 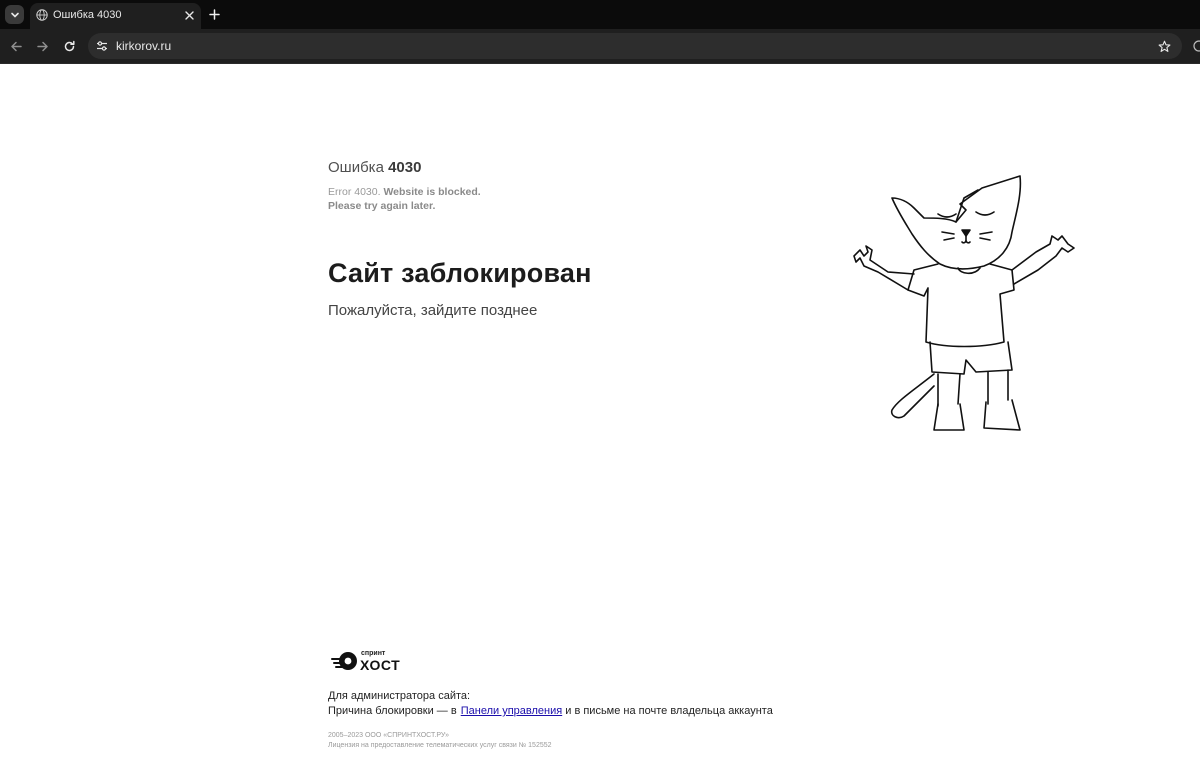 I want to click on error-code: Ошибка 4030, so click(x=374, y=167).